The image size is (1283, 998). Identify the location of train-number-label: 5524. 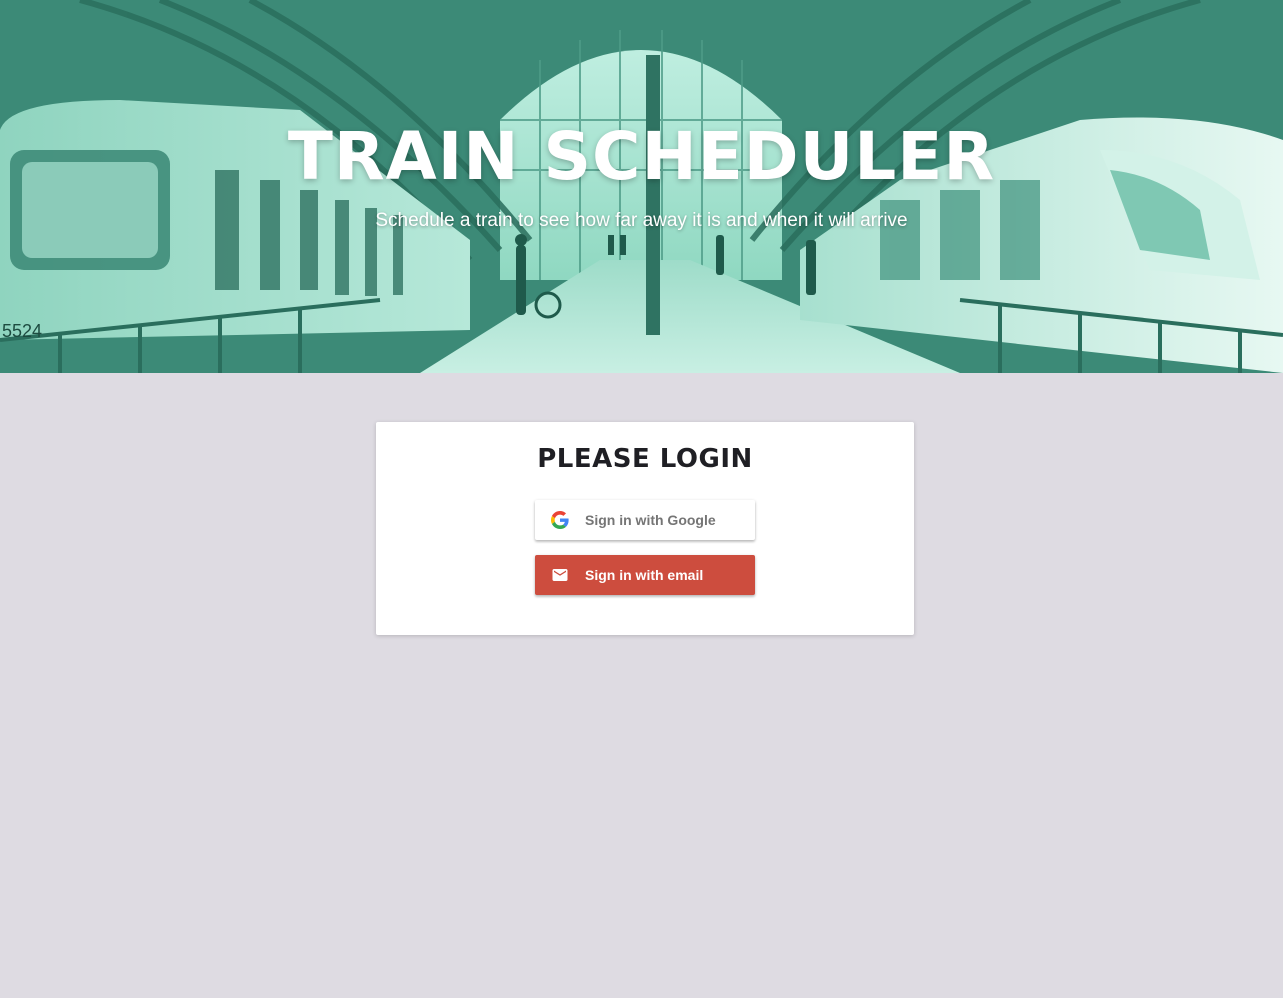
(22, 331).